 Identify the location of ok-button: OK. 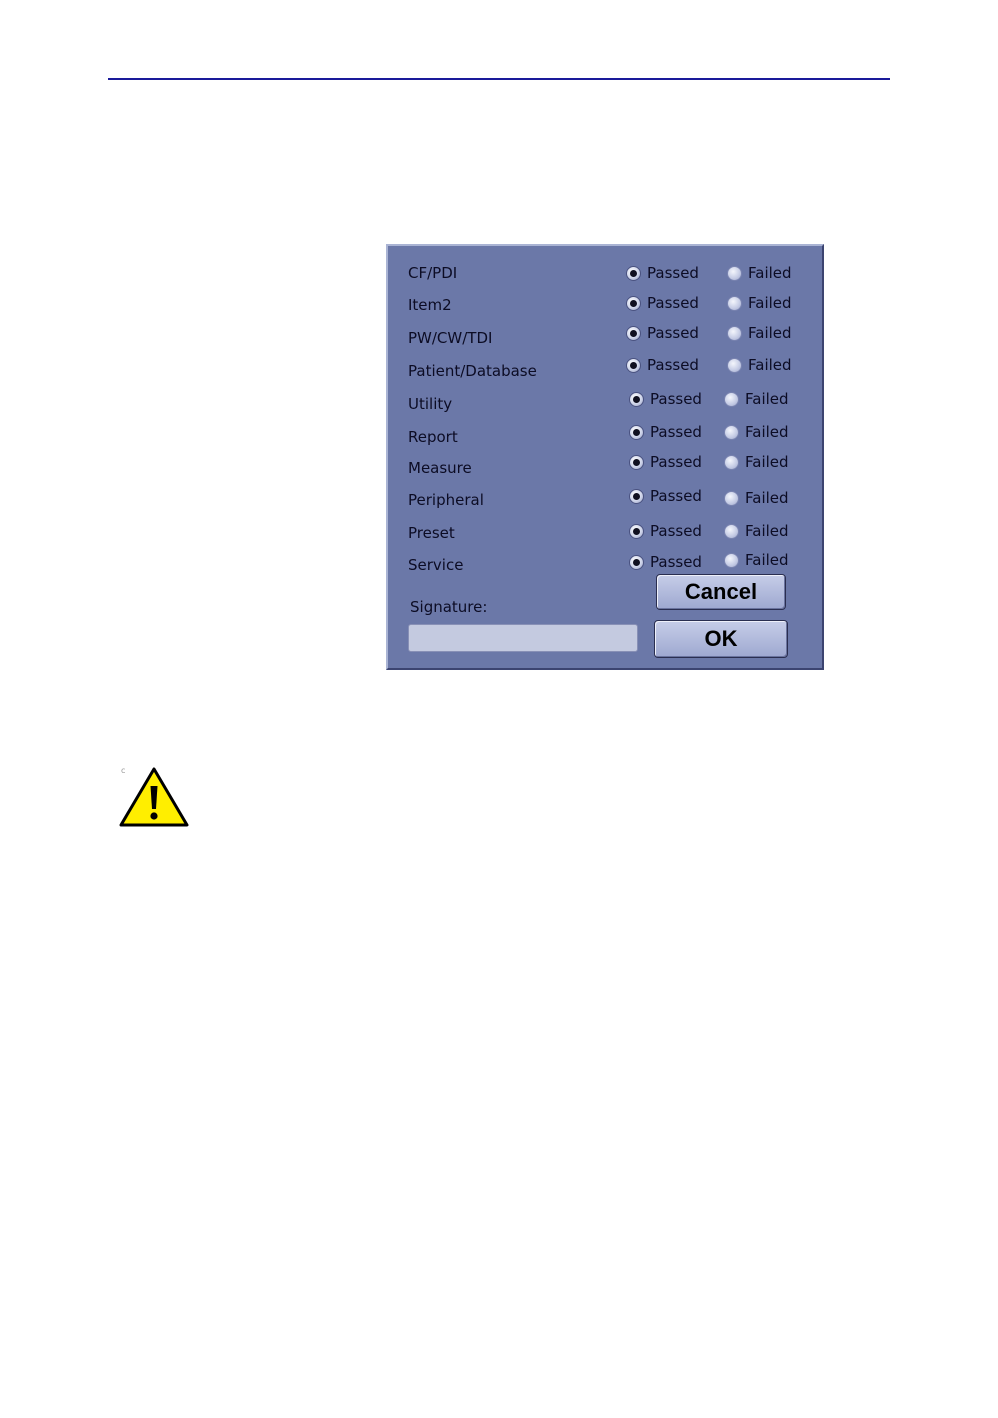
(721, 639).